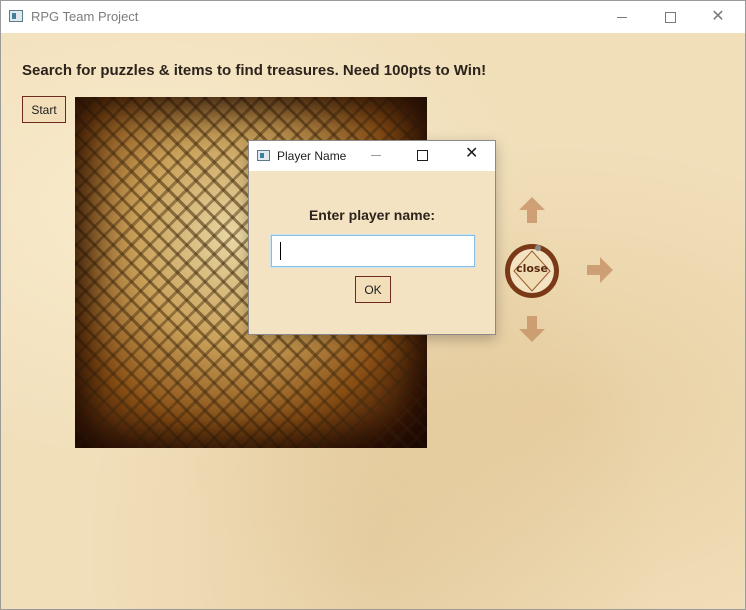 The height and width of the screenshot is (610, 746). What do you see at coordinates (280, 251) in the screenshot?
I see `text-caret` at bounding box center [280, 251].